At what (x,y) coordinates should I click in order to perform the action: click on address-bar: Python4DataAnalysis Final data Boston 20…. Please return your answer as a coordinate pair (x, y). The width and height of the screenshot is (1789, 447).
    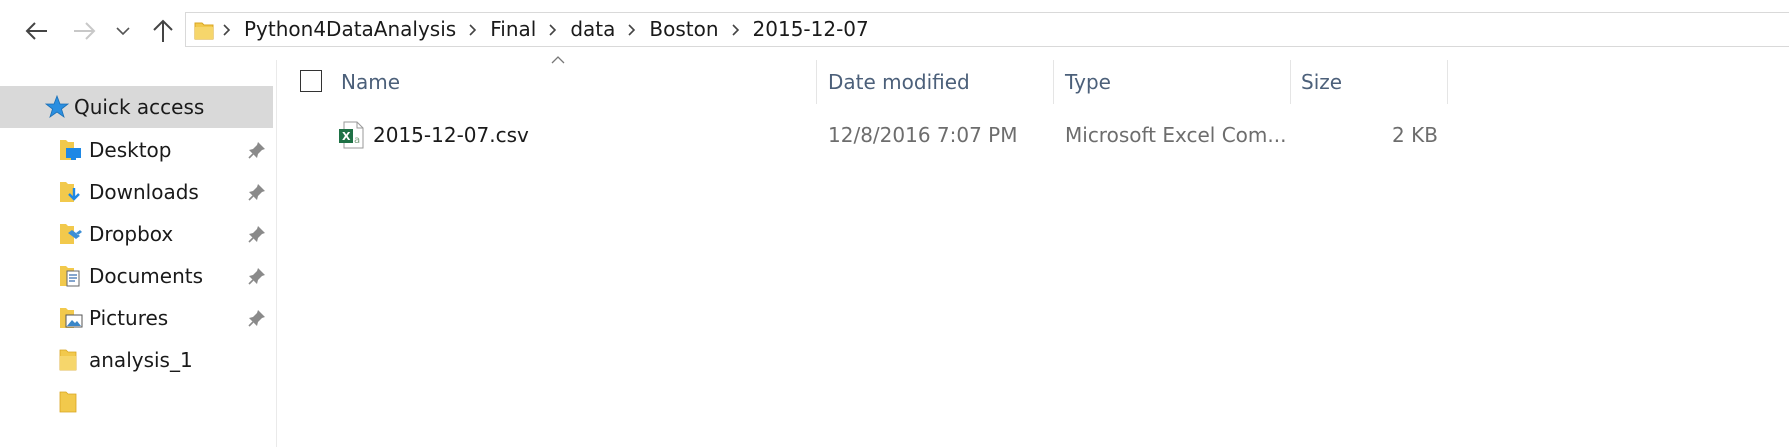
    Looking at the image, I should click on (987, 29).